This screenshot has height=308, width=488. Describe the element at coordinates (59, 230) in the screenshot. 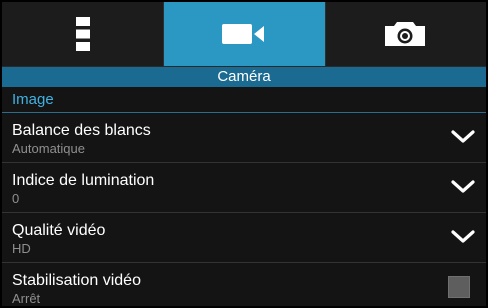

I see `setting-title: Qualité vidéo` at that location.